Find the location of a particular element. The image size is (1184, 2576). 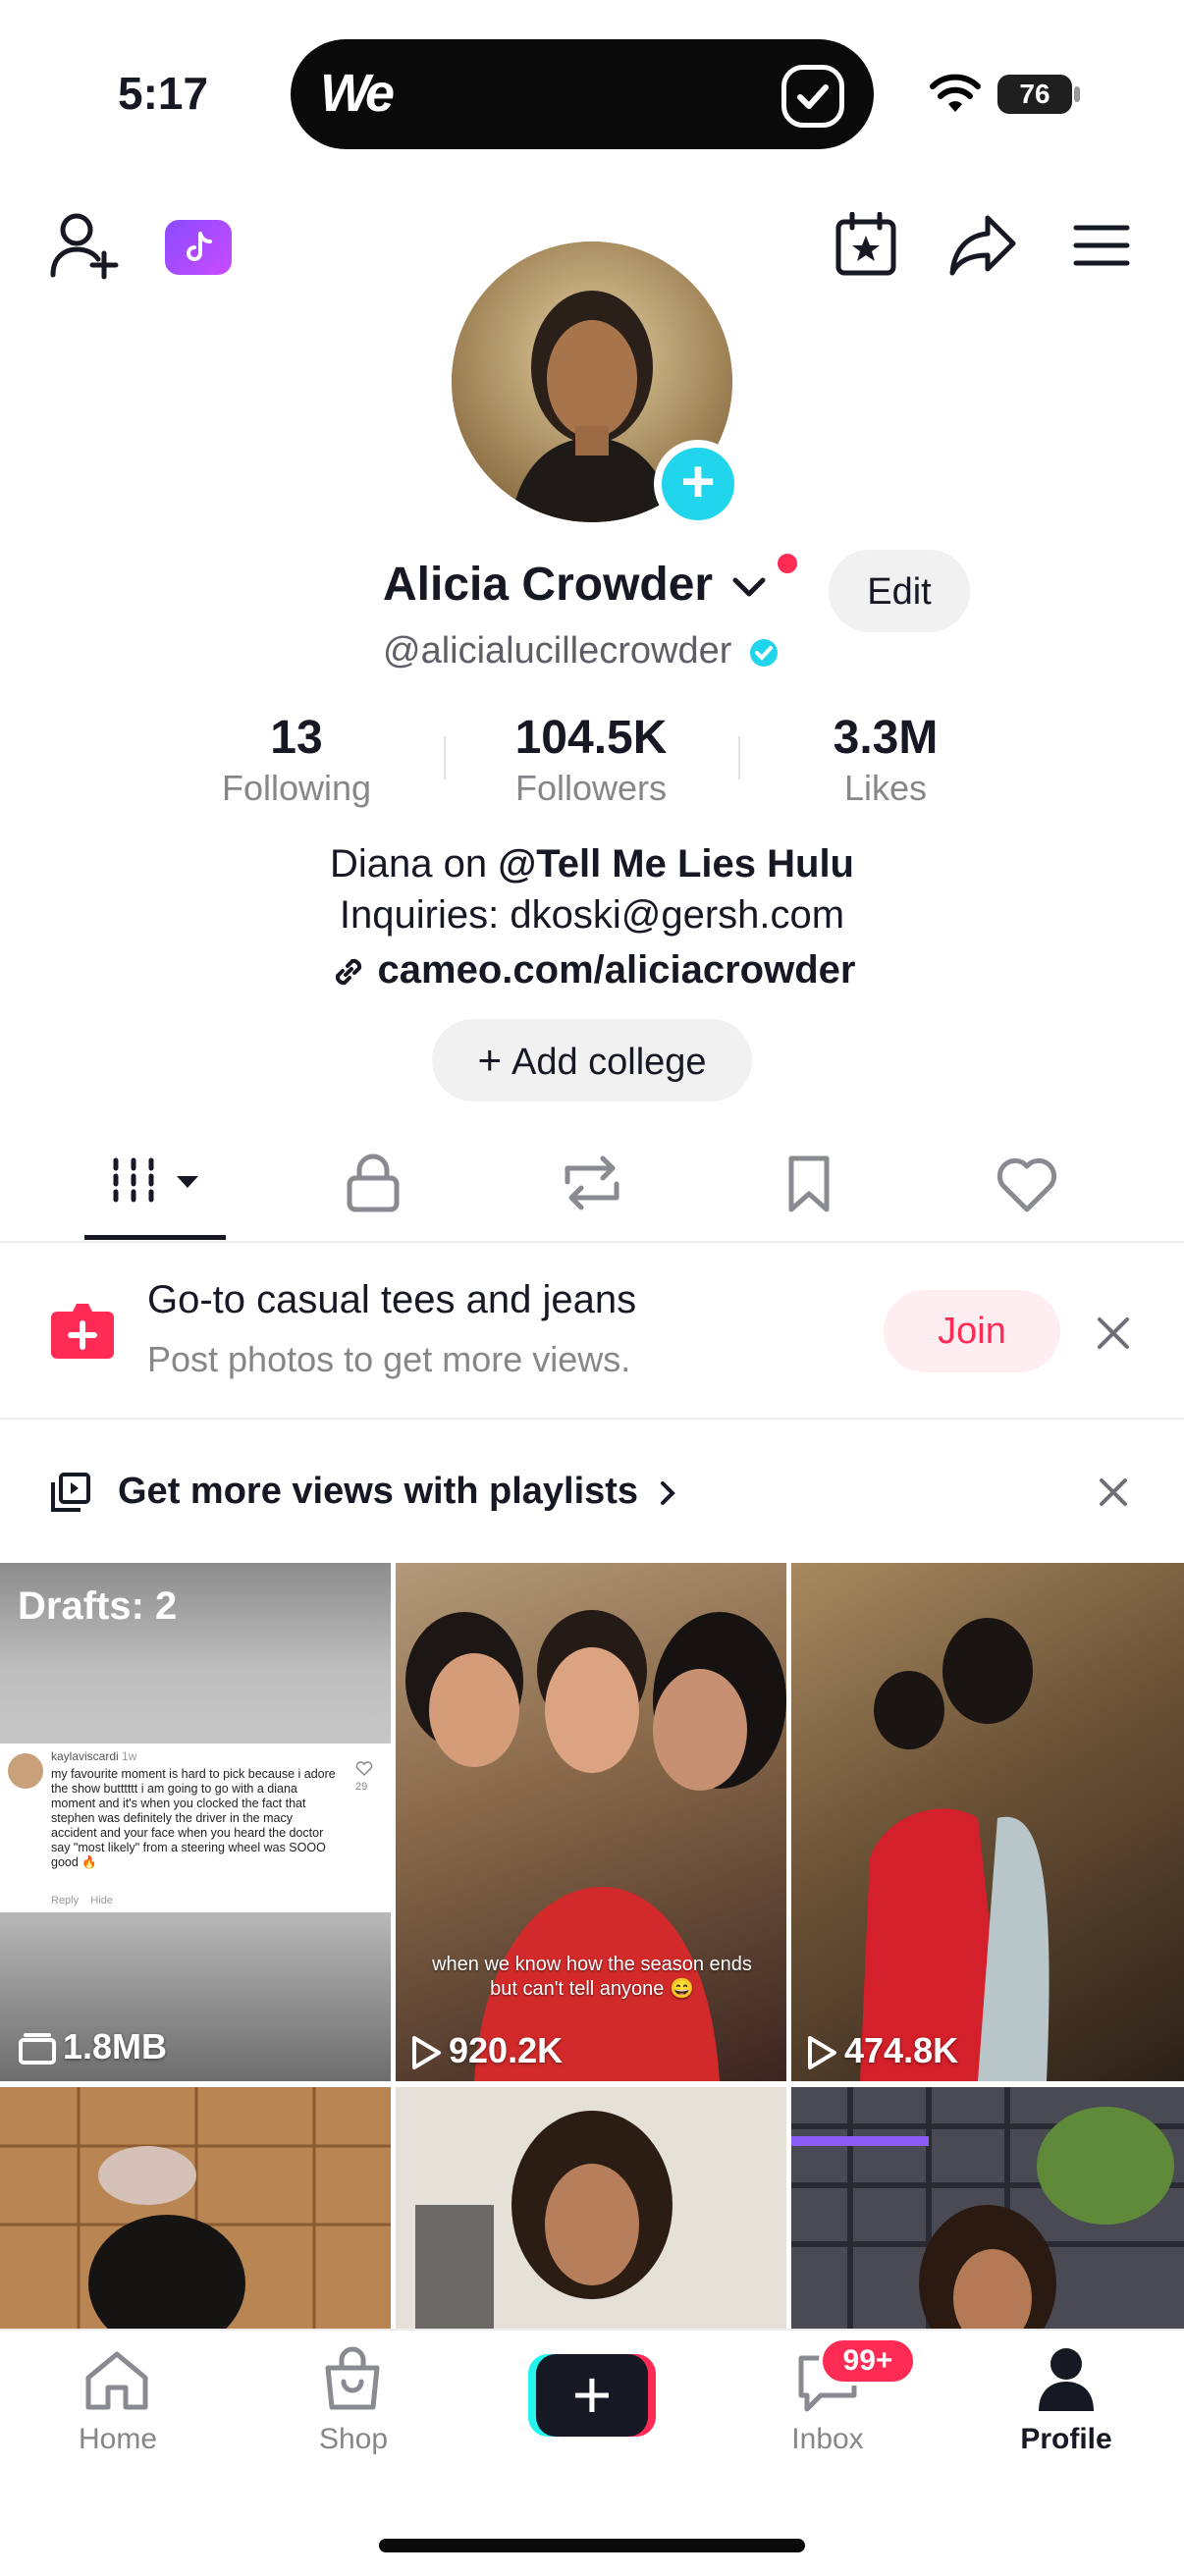

comment-hide: Hide is located at coordinates (102, 1900).